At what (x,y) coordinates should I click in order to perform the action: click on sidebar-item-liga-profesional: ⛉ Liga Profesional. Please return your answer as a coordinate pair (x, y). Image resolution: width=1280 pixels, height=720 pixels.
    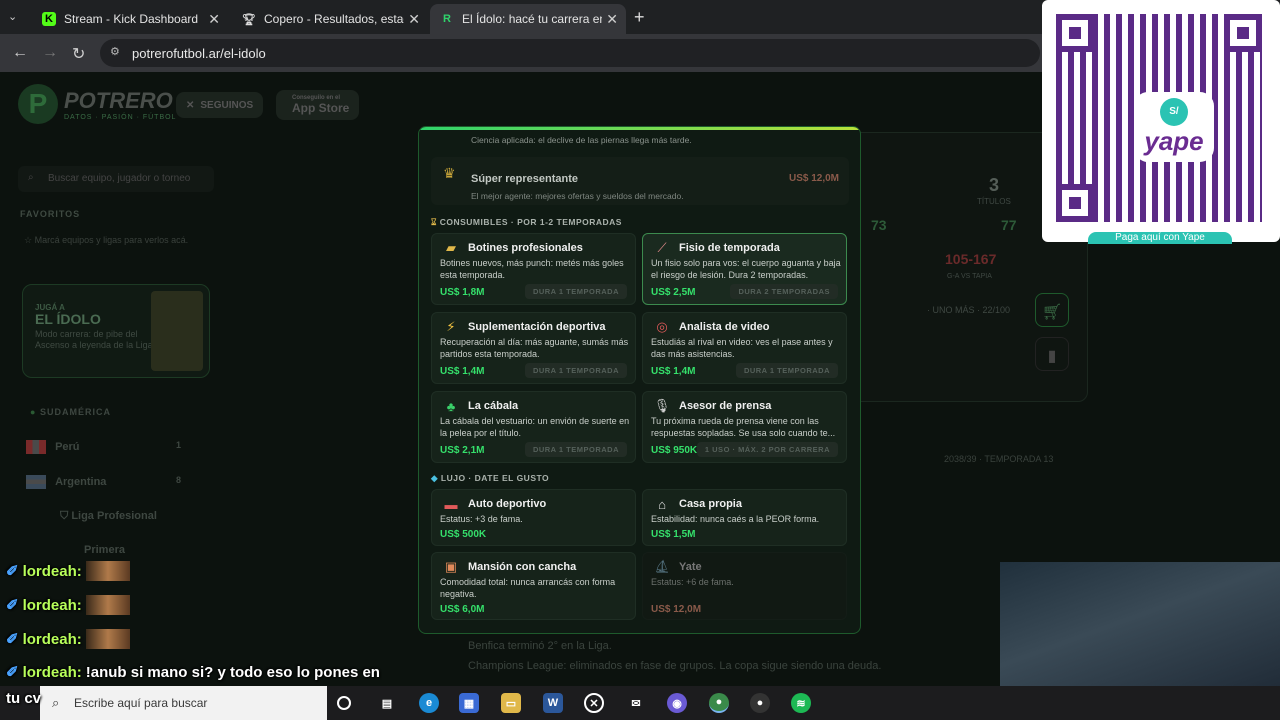
    Looking at the image, I should click on (108, 516).